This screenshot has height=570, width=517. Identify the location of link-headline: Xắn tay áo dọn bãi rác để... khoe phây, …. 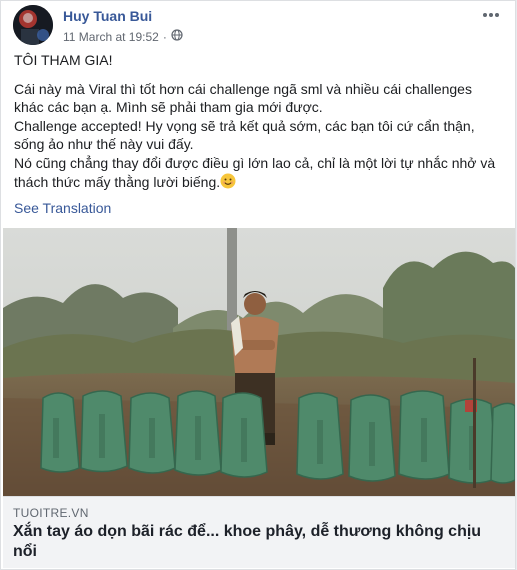
(258, 542).